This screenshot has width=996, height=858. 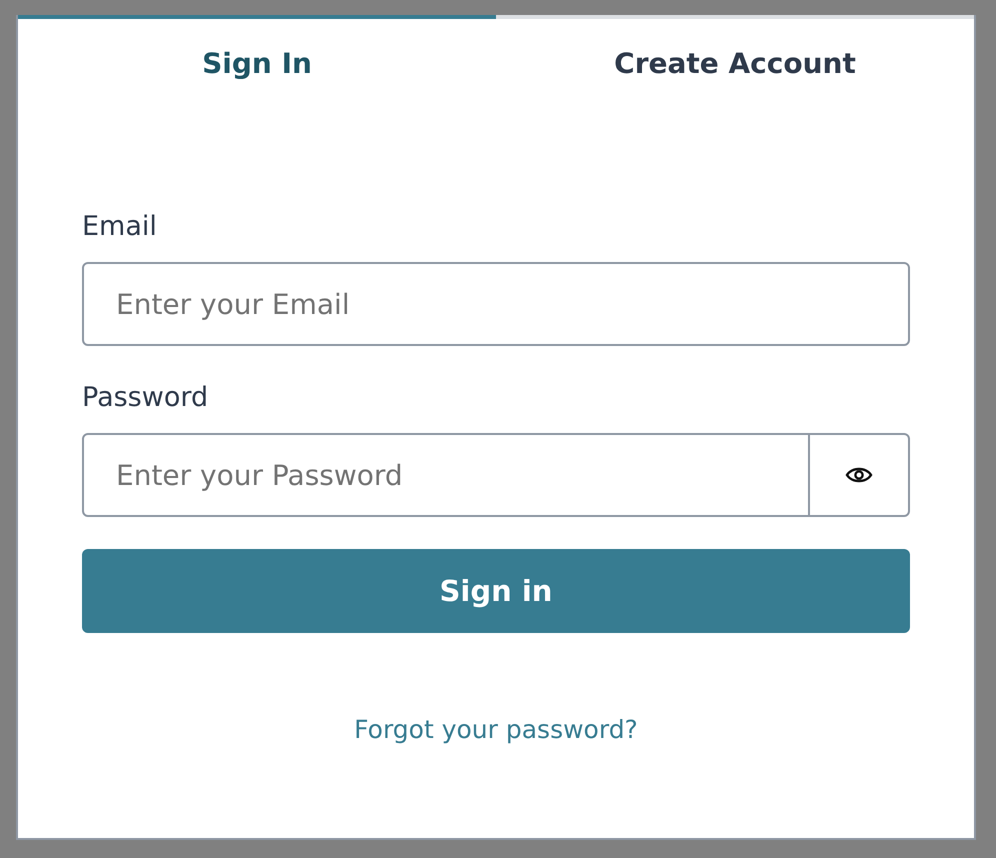 I want to click on email-field: Enter your Email, so click(x=496, y=304).